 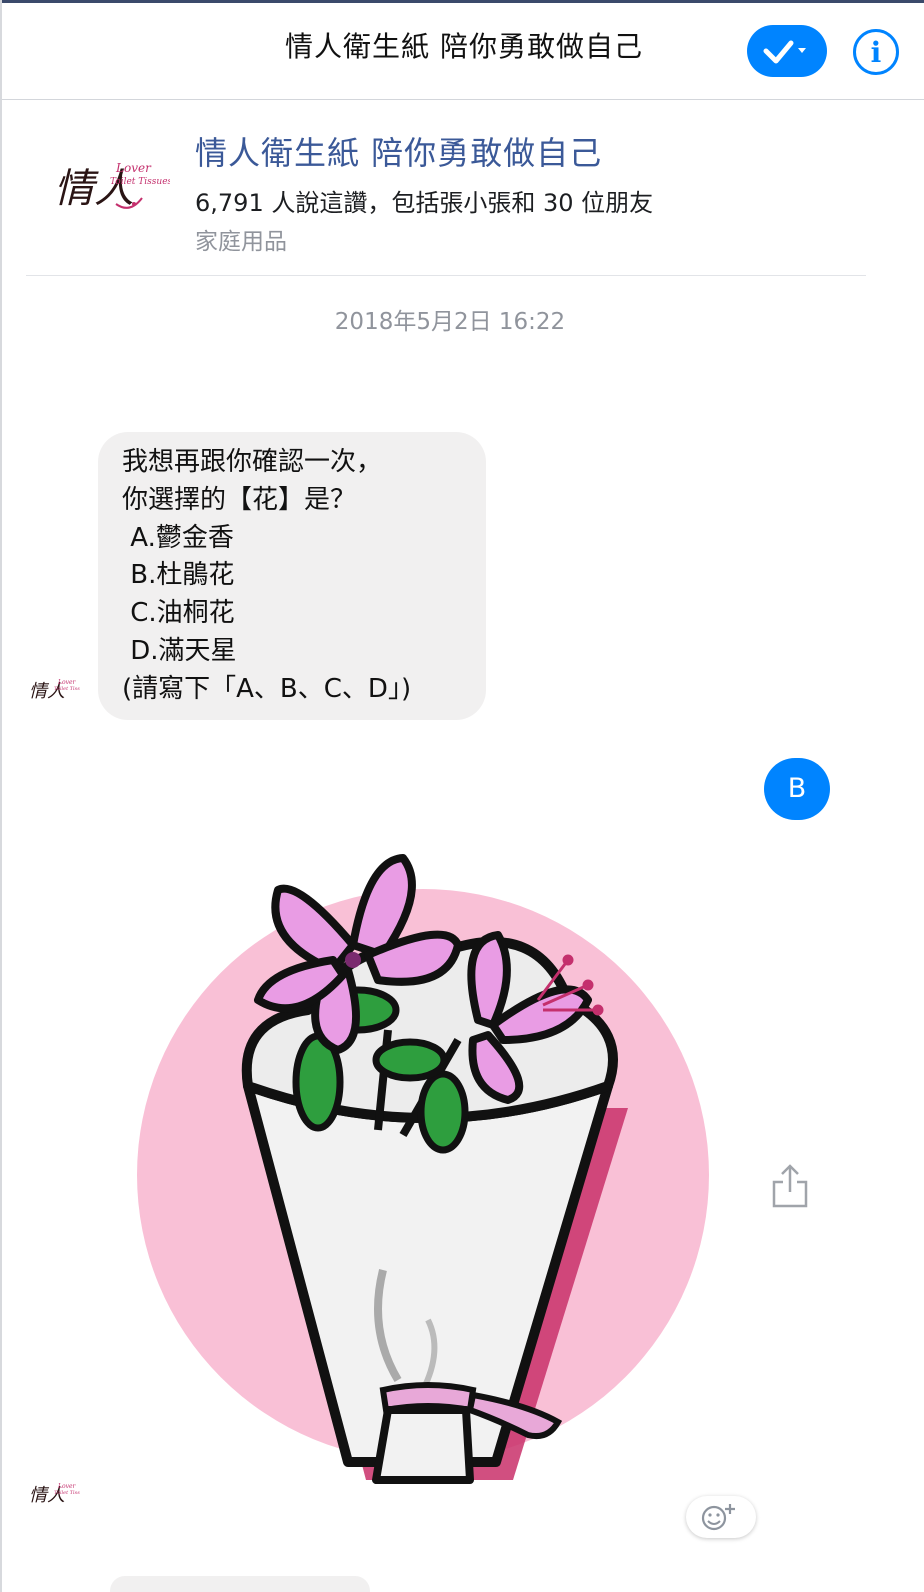 I want to click on message-line: 你選擇的【花】是？, so click(x=239, y=499).